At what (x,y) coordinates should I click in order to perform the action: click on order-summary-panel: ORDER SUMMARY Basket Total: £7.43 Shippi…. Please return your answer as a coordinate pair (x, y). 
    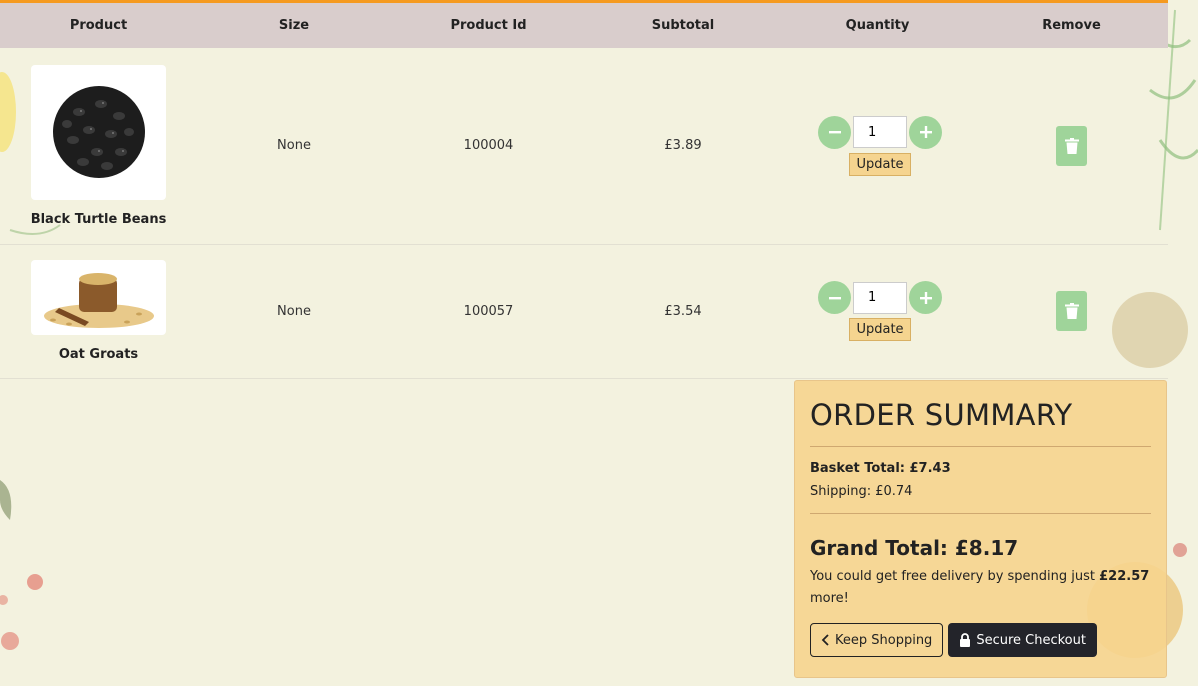
    Looking at the image, I should click on (980, 529).